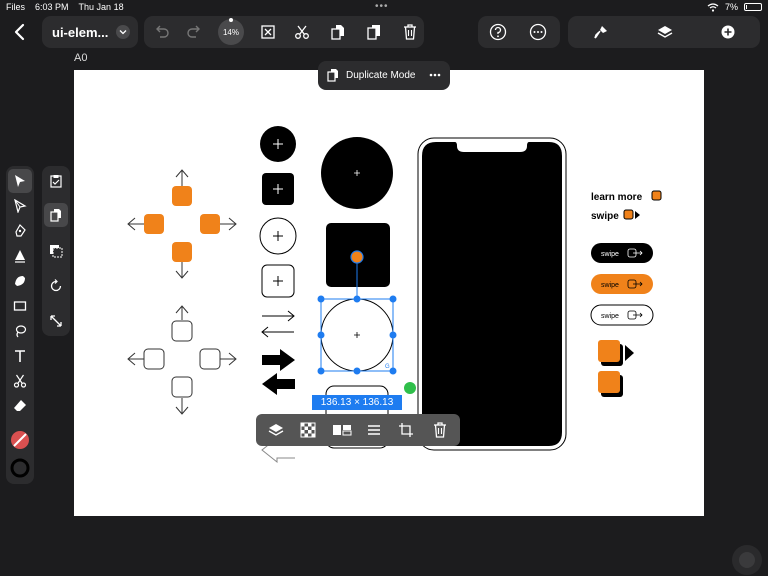  I want to click on shape-builder-tool, so click(20, 281).